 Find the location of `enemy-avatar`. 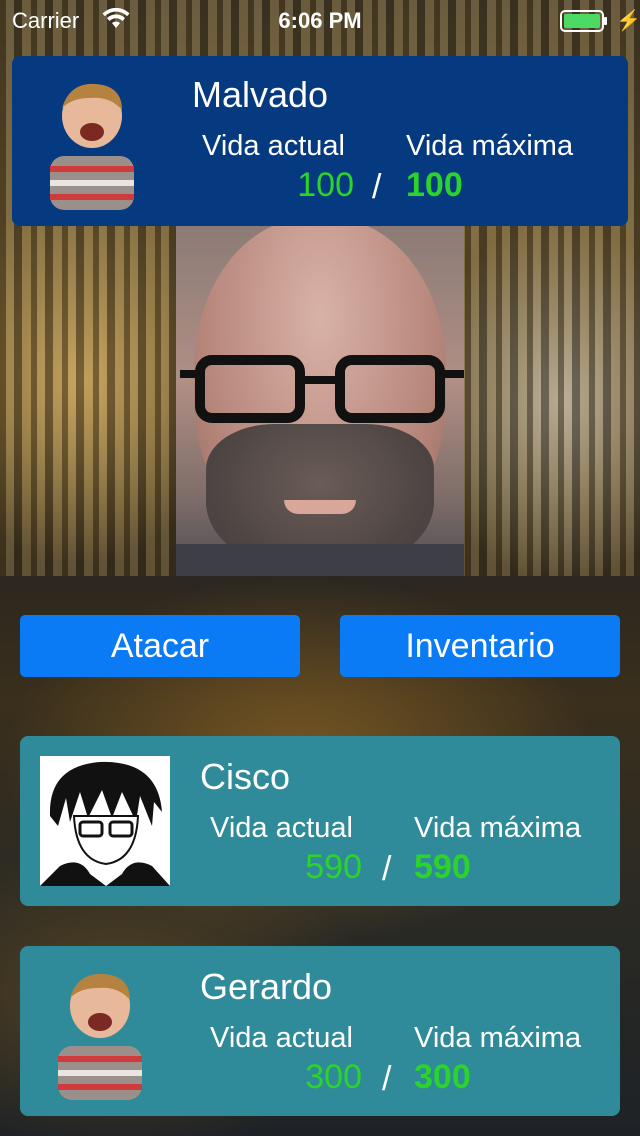

enemy-avatar is located at coordinates (90, 145).